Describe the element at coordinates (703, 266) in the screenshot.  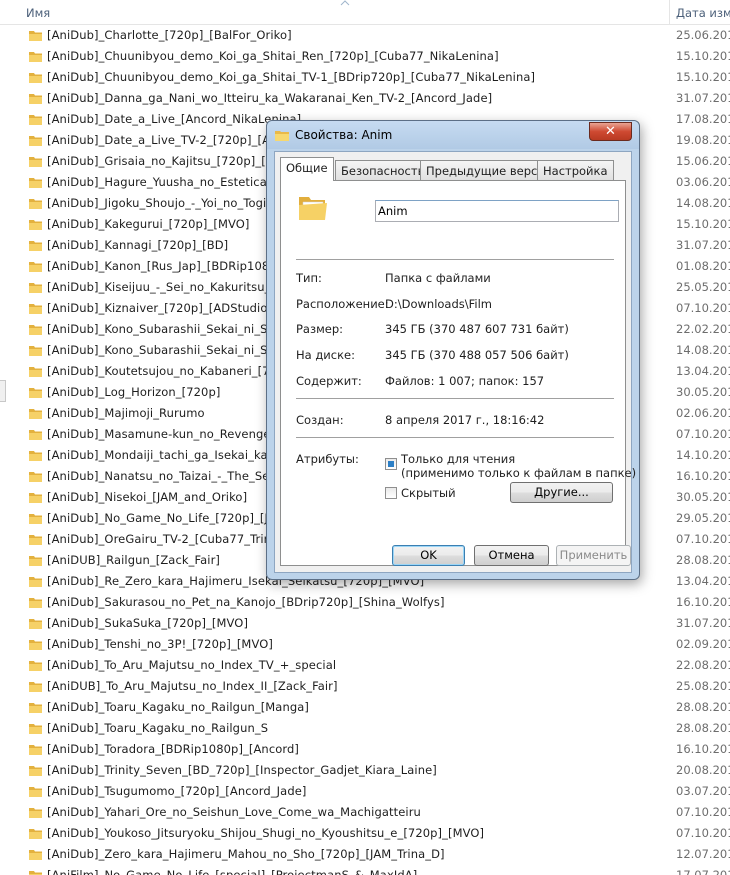
I see `file-date: 01.08.2017` at that location.